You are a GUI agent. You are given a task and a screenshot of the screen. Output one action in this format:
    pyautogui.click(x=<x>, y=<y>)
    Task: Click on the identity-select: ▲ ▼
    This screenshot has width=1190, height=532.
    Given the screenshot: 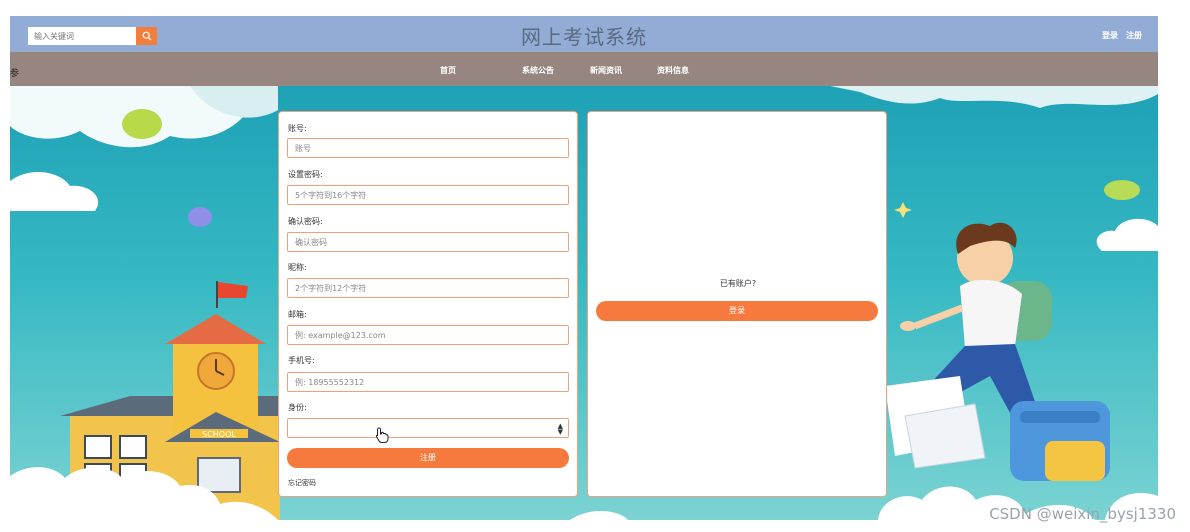 What is the action you would take?
    pyautogui.click(x=428, y=428)
    